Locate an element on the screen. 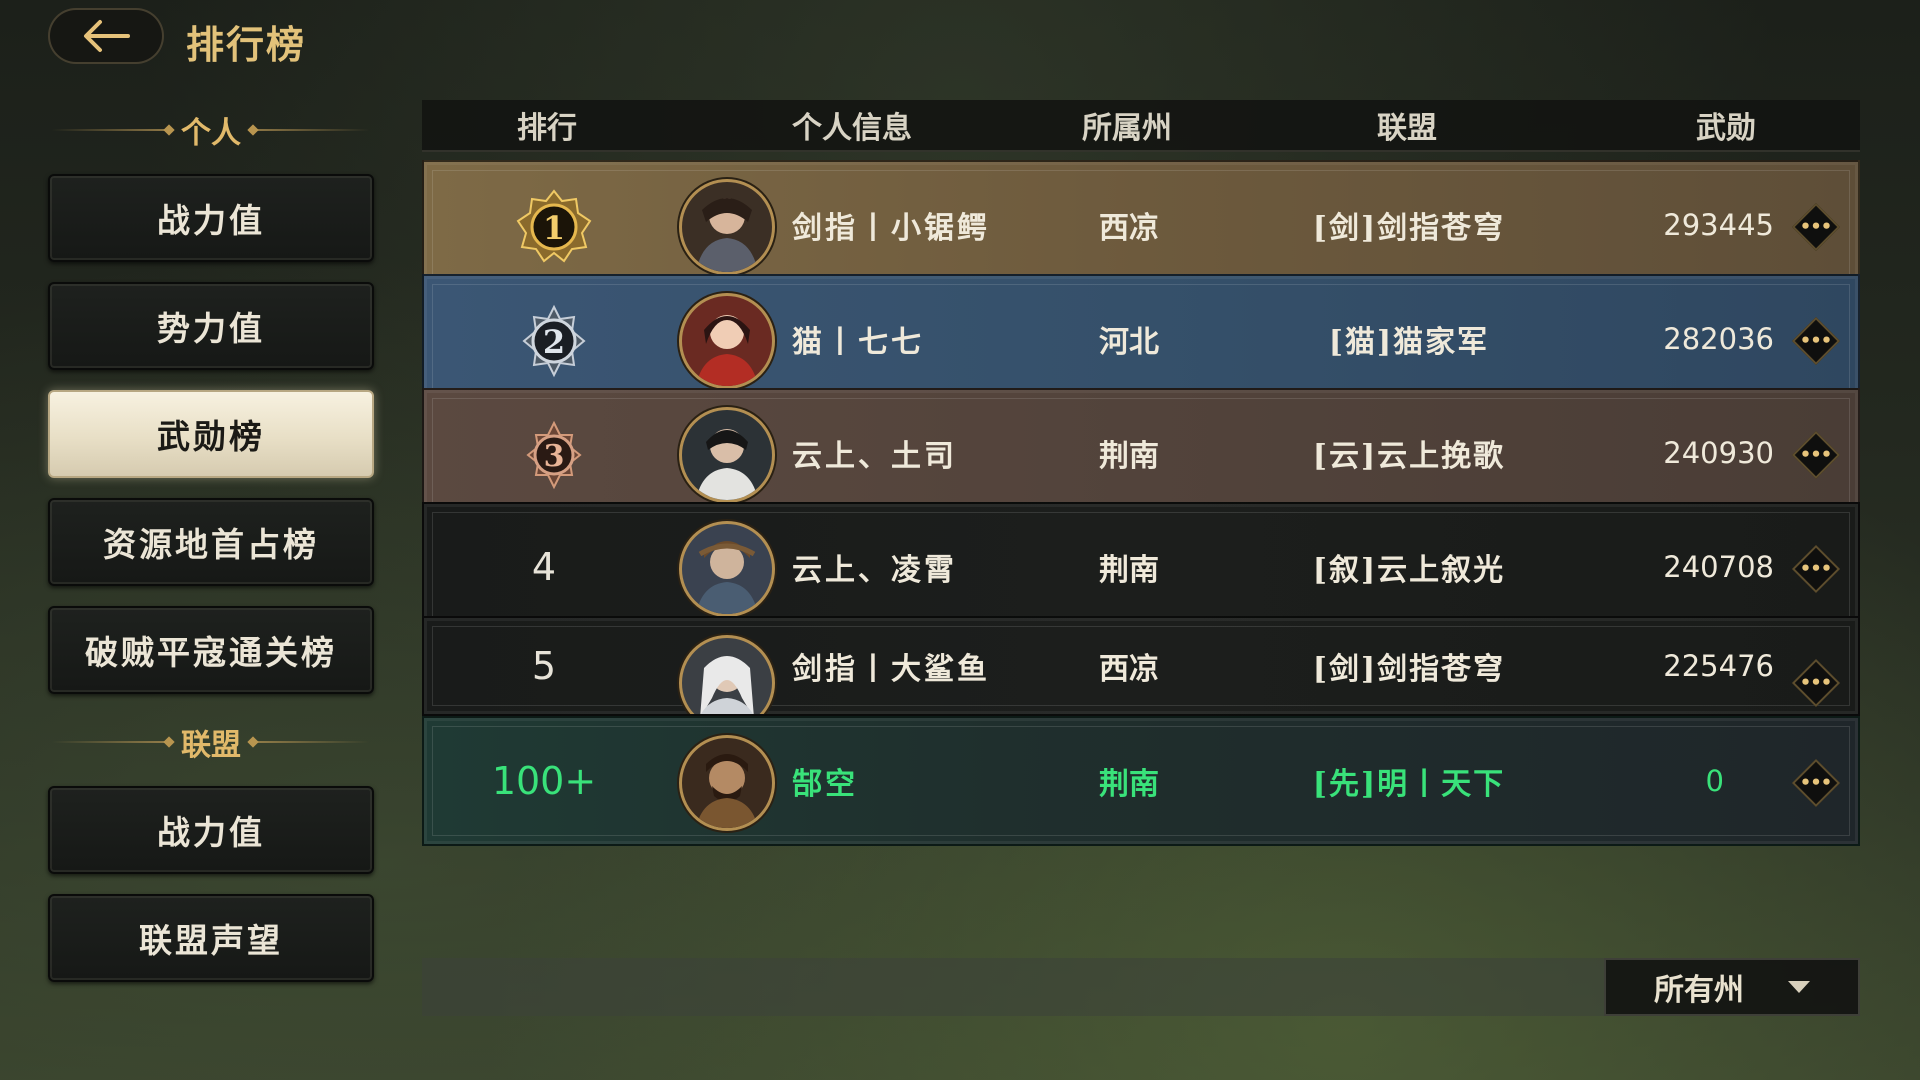 The height and width of the screenshot is (1080, 1920). arrow-left-icon is located at coordinates (107, 36).